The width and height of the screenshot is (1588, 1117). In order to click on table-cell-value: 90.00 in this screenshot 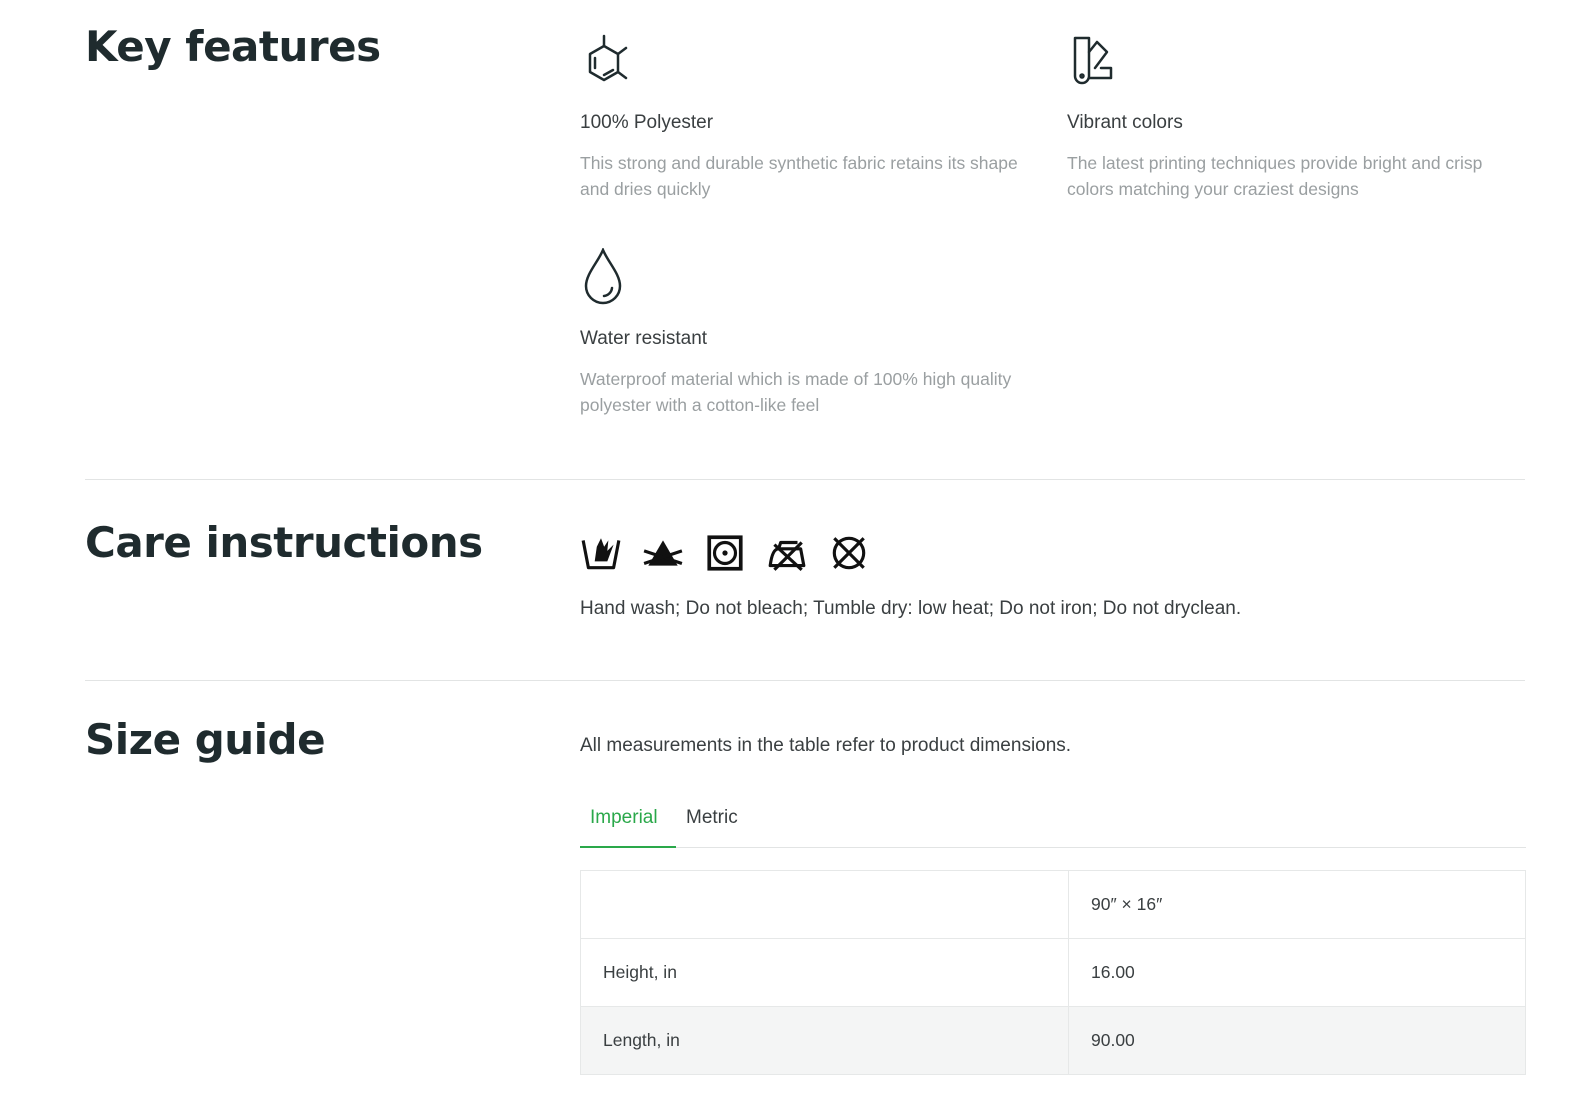, I will do `click(1297, 1040)`.